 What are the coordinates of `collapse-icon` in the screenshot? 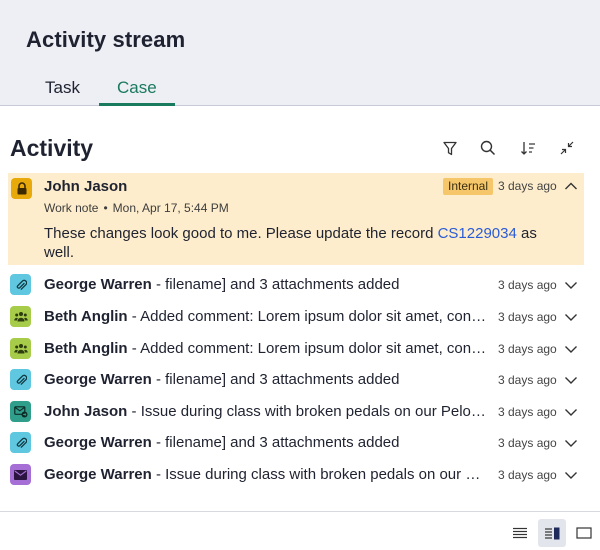 It's located at (567, 148).